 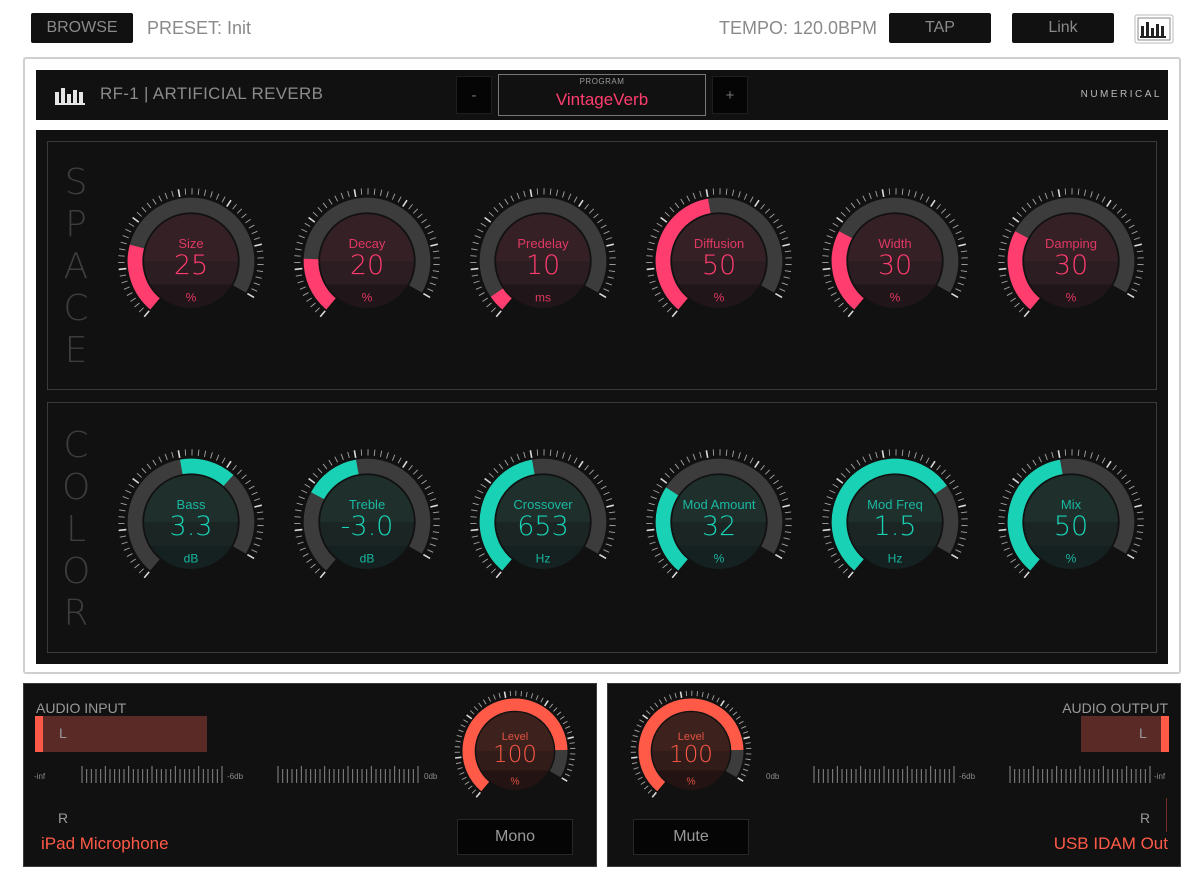 What do you see at coordinates (894, 243) in the screenshot?
I see `knob-label: Width` at bounding box center [894, 243].